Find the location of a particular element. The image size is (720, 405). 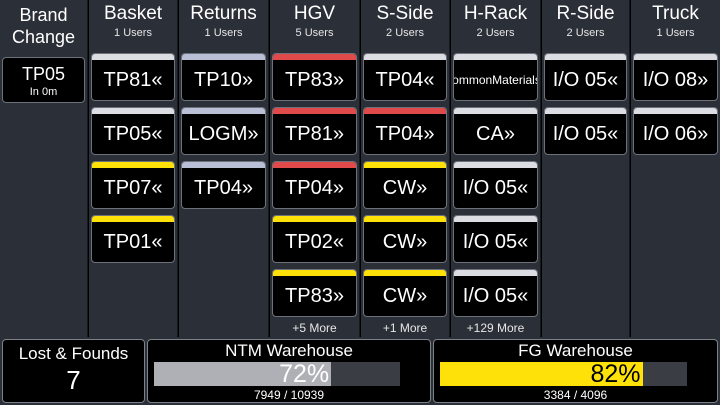

task-label: TP81» is located at coordinates (314, 133).